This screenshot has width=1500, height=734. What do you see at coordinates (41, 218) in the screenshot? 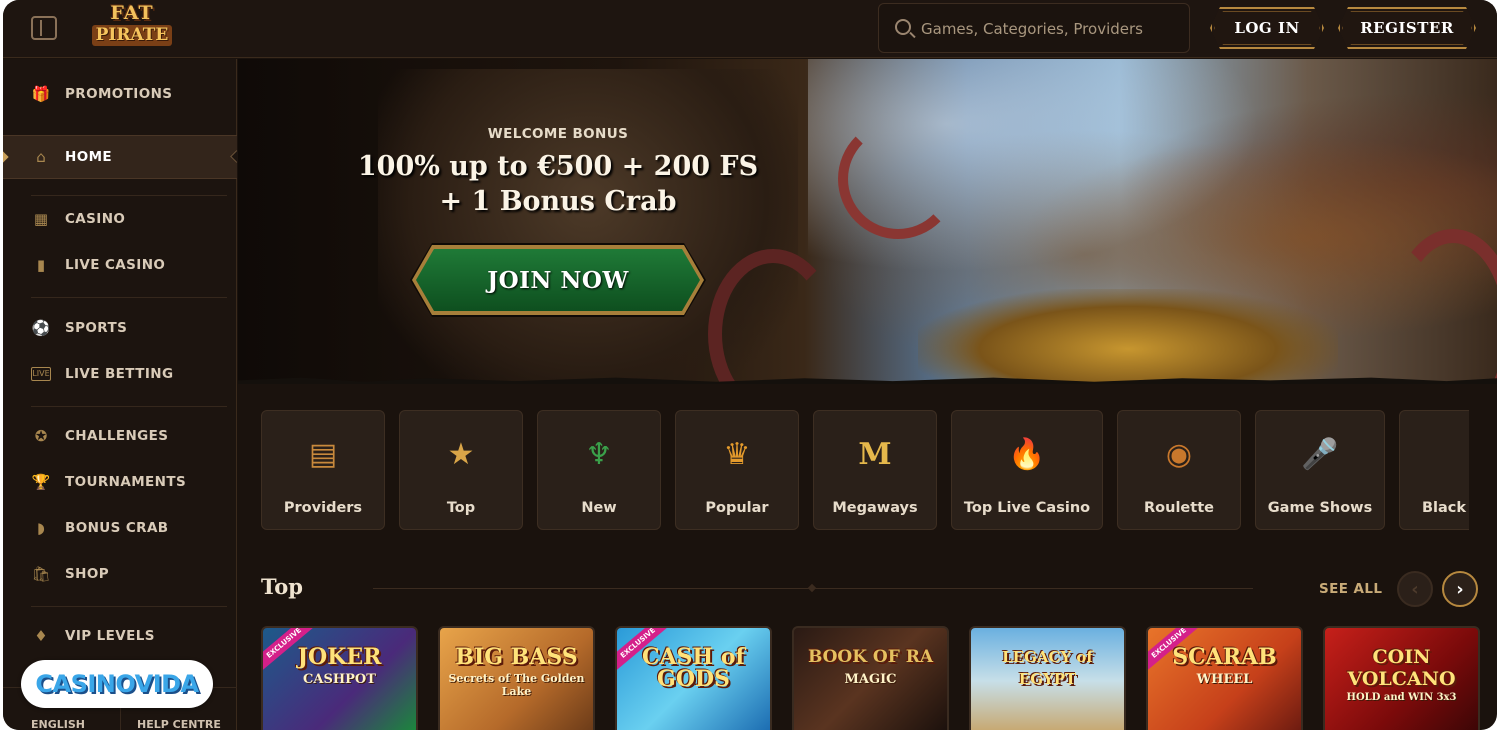
I see `slot-machine-icon: ▦` at bounding box center [41, 218].